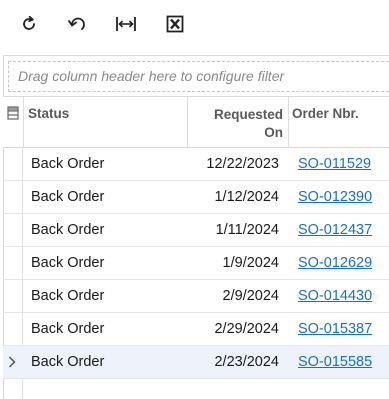 The height and width of the screenshot is (399, 389). What do you see at coordinates (334, 164) in the screenshot?
I see `order-nbr-link: SO-011529` at bounding box center [334, 164].